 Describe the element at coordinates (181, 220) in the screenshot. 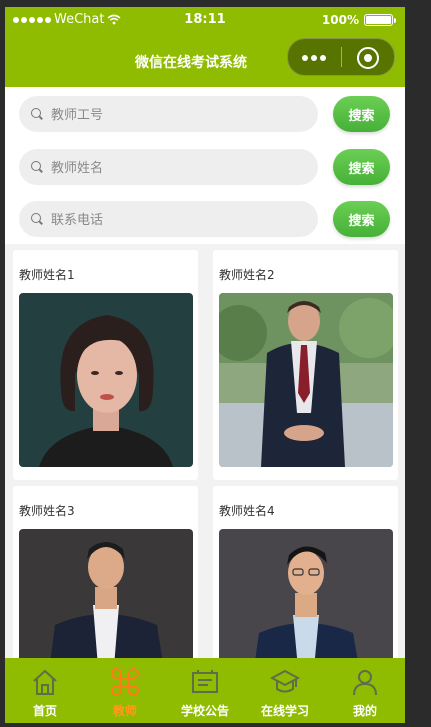

I see `phone-input` at that location.